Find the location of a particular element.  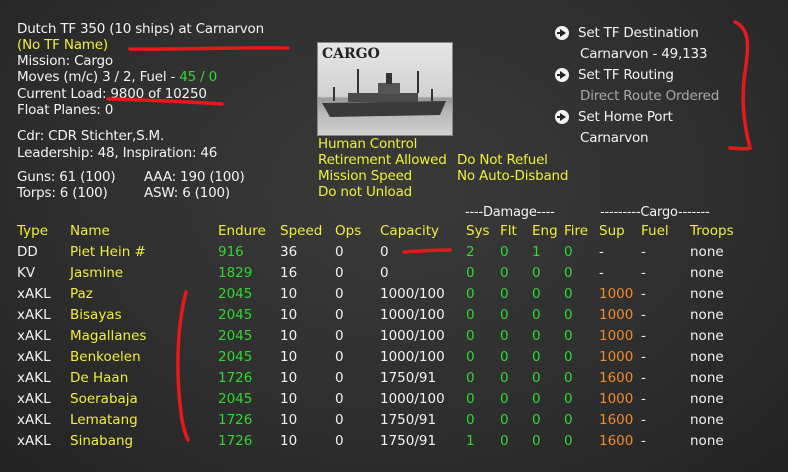

ship-name-cell: Paz is located at coordinates (144, 293).